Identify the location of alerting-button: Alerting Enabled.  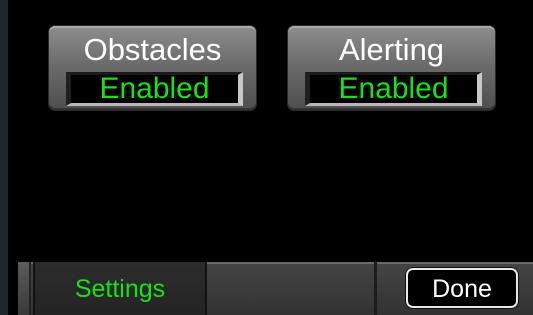
(391, 68).